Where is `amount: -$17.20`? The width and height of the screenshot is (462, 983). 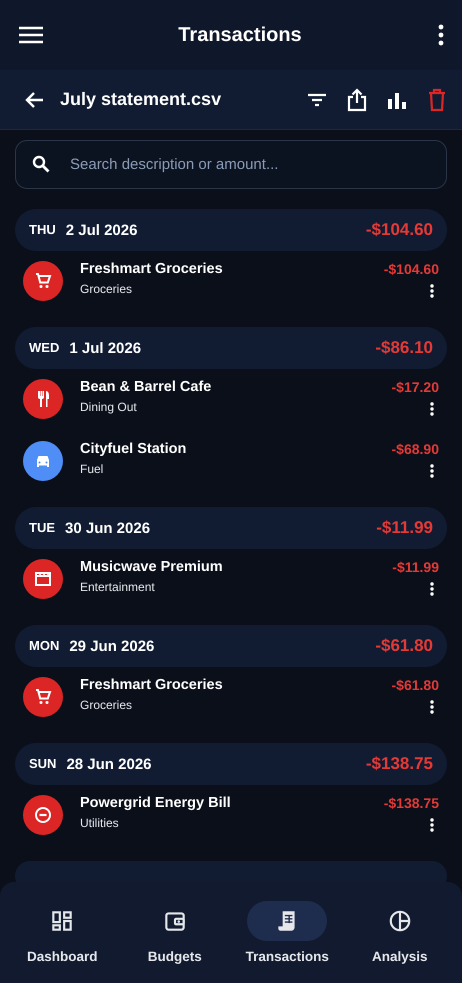
amount: -$17.20 is located at coordinates (415, 387).